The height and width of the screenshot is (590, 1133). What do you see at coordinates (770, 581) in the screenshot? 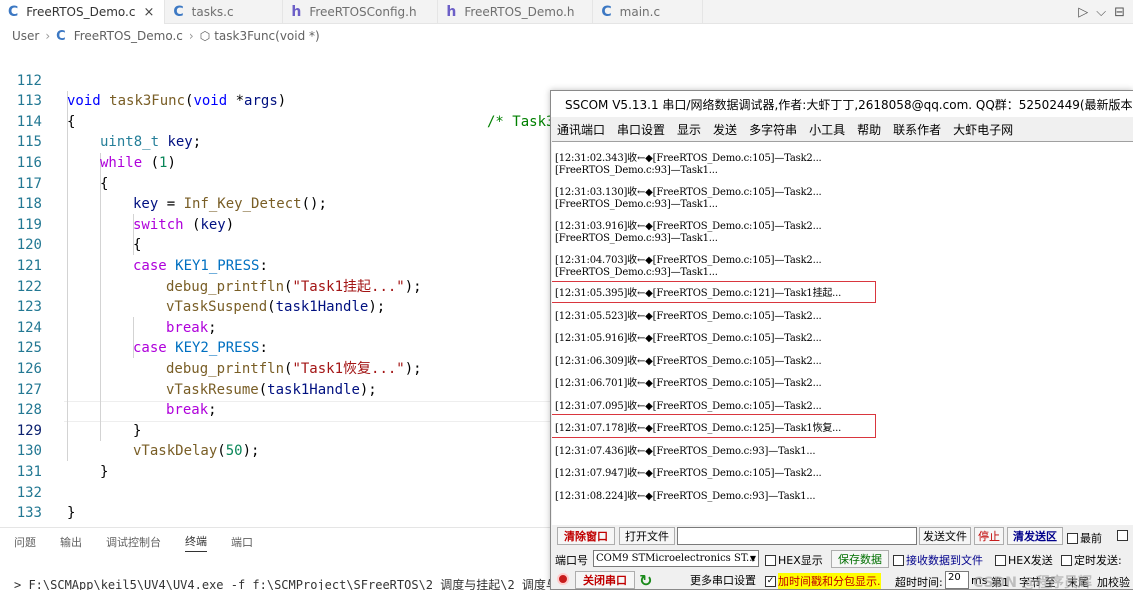
I see `checkbox-box: ✓` at bounding box center [770, 581].